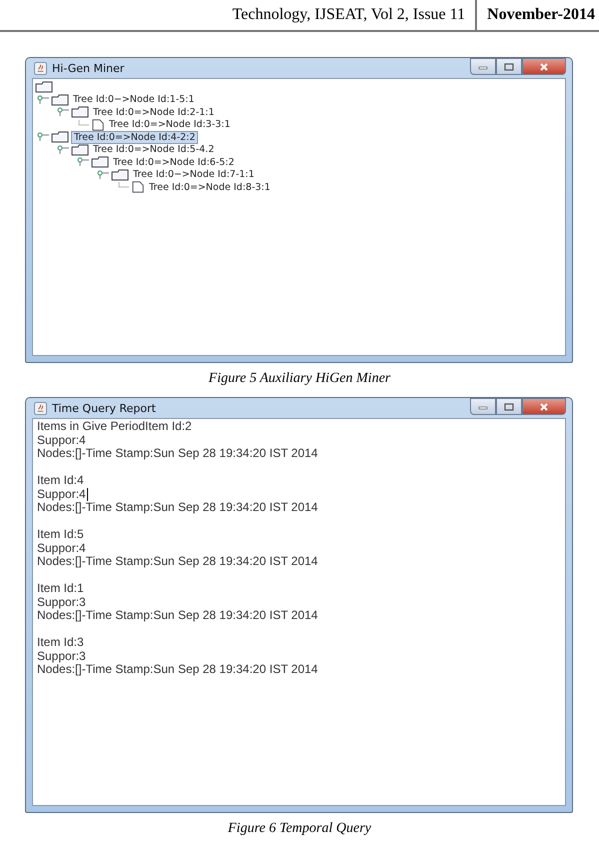 This screenshot has height=868, width=599. What do you see at coordinates (61, 535) in the screenshot?
I see `report-line: Item Id:5` at bounding box center [61, 535].